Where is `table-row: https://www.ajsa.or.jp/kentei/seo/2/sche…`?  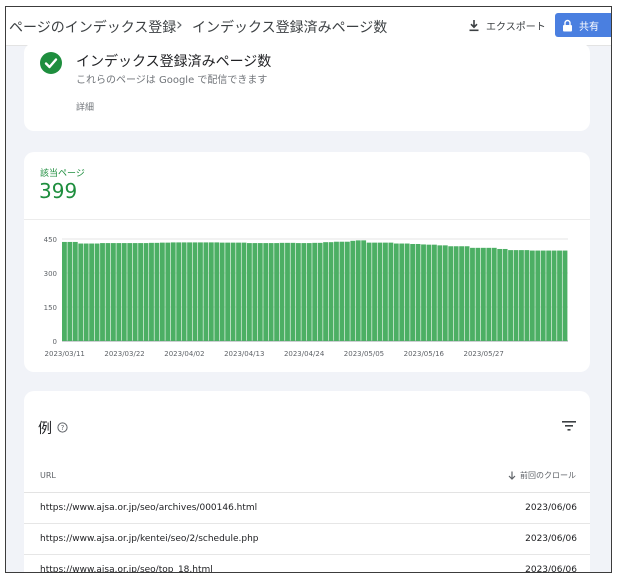
table-row: https://www.ajsa.or.jp/kentei/seo/2/sche… is located at coordinates (307, 539).